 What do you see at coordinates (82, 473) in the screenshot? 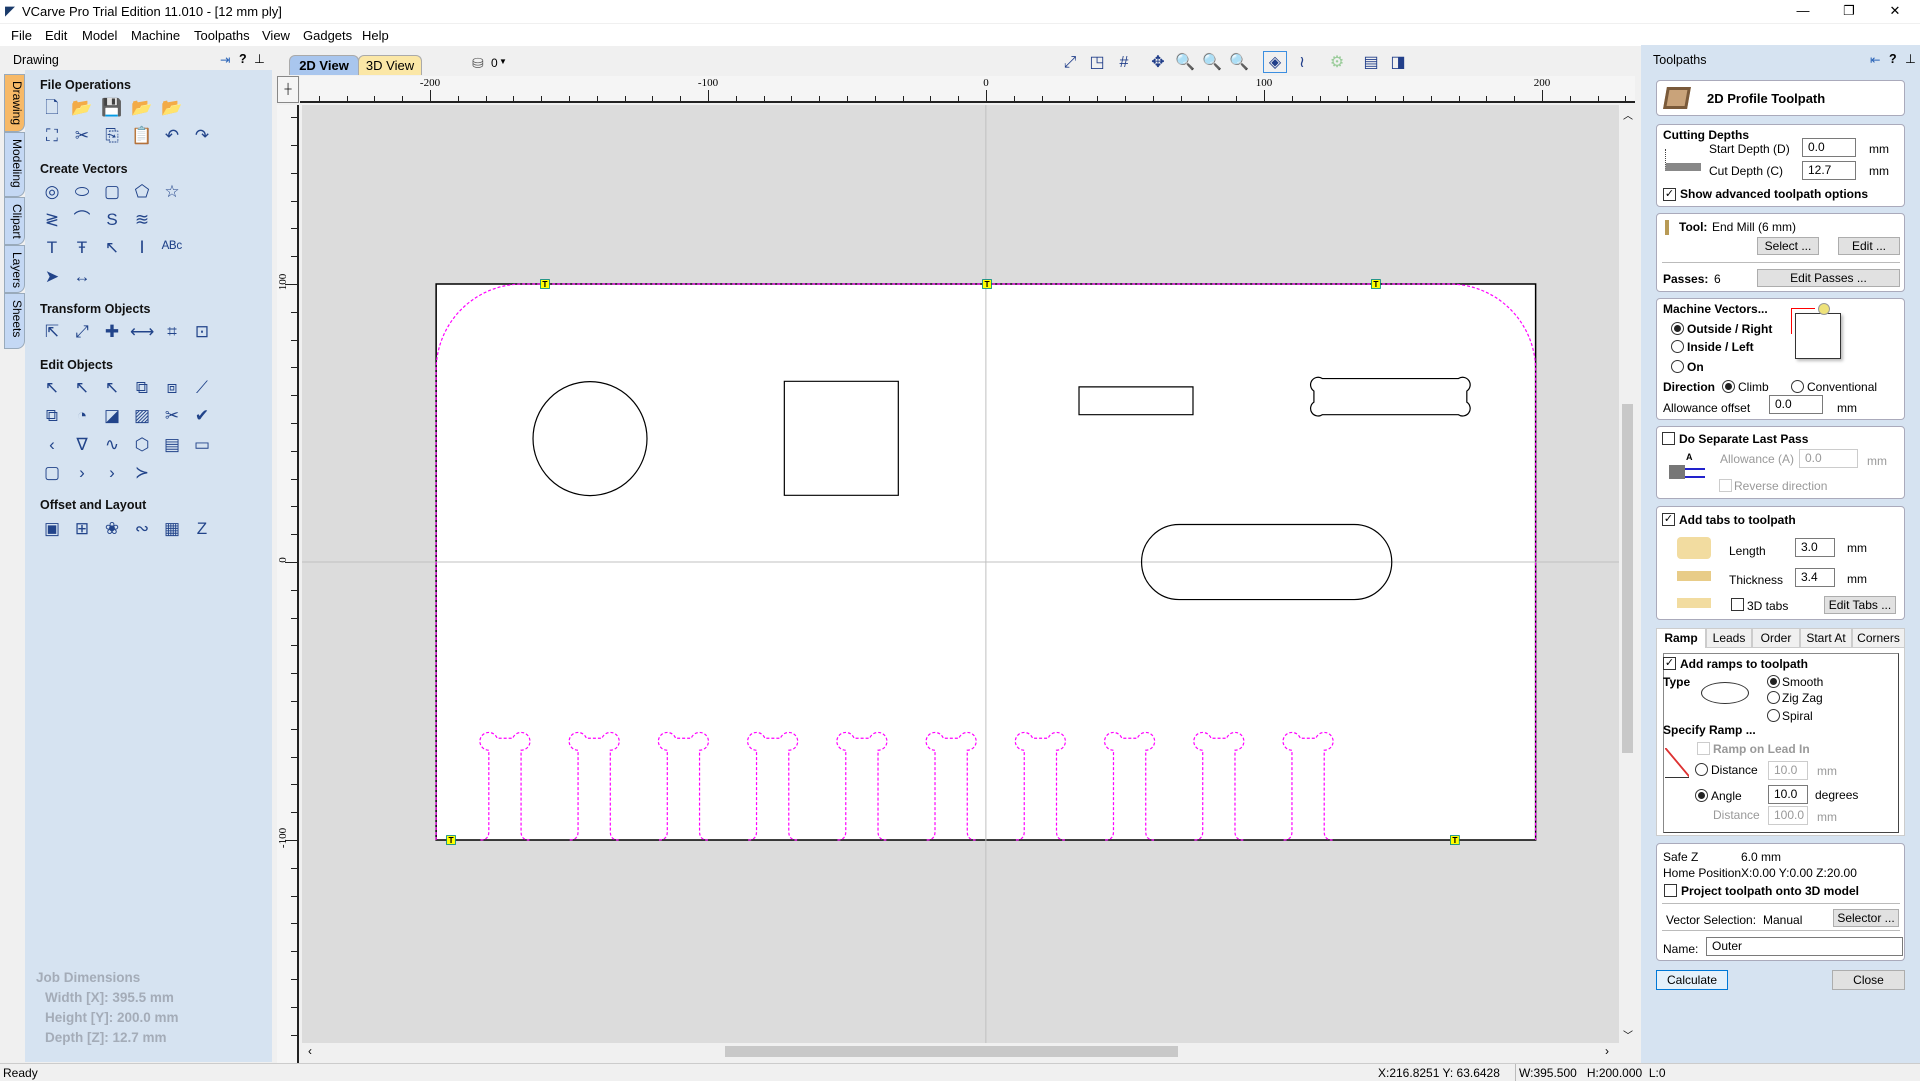
I see `dogbone-icon: ›` at bounding box center [82, 473].